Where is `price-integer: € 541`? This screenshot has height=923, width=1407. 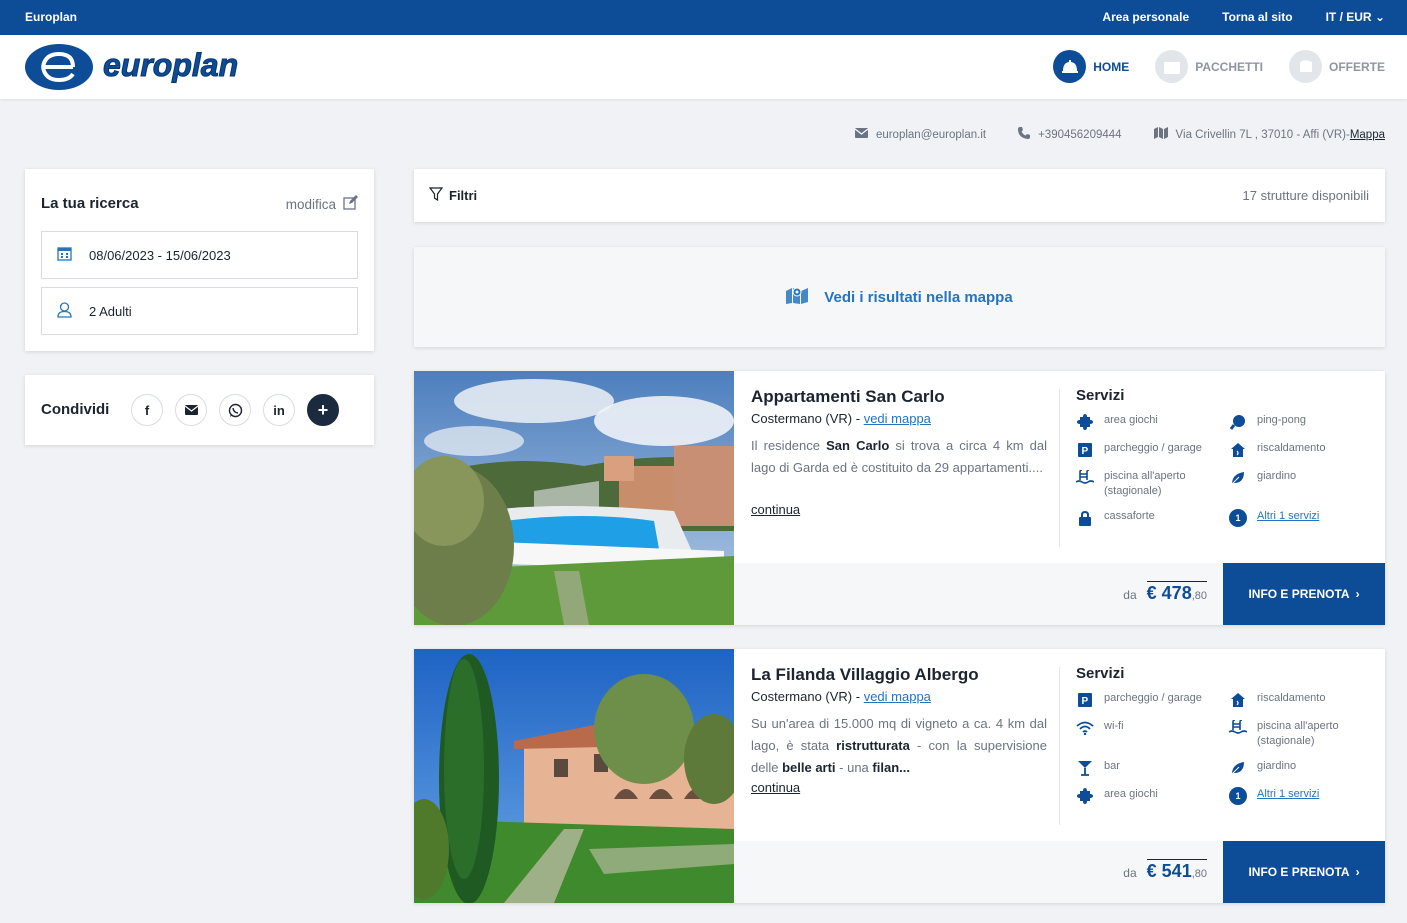 price-integer: € 541 is located at coordinates (1169, 871).